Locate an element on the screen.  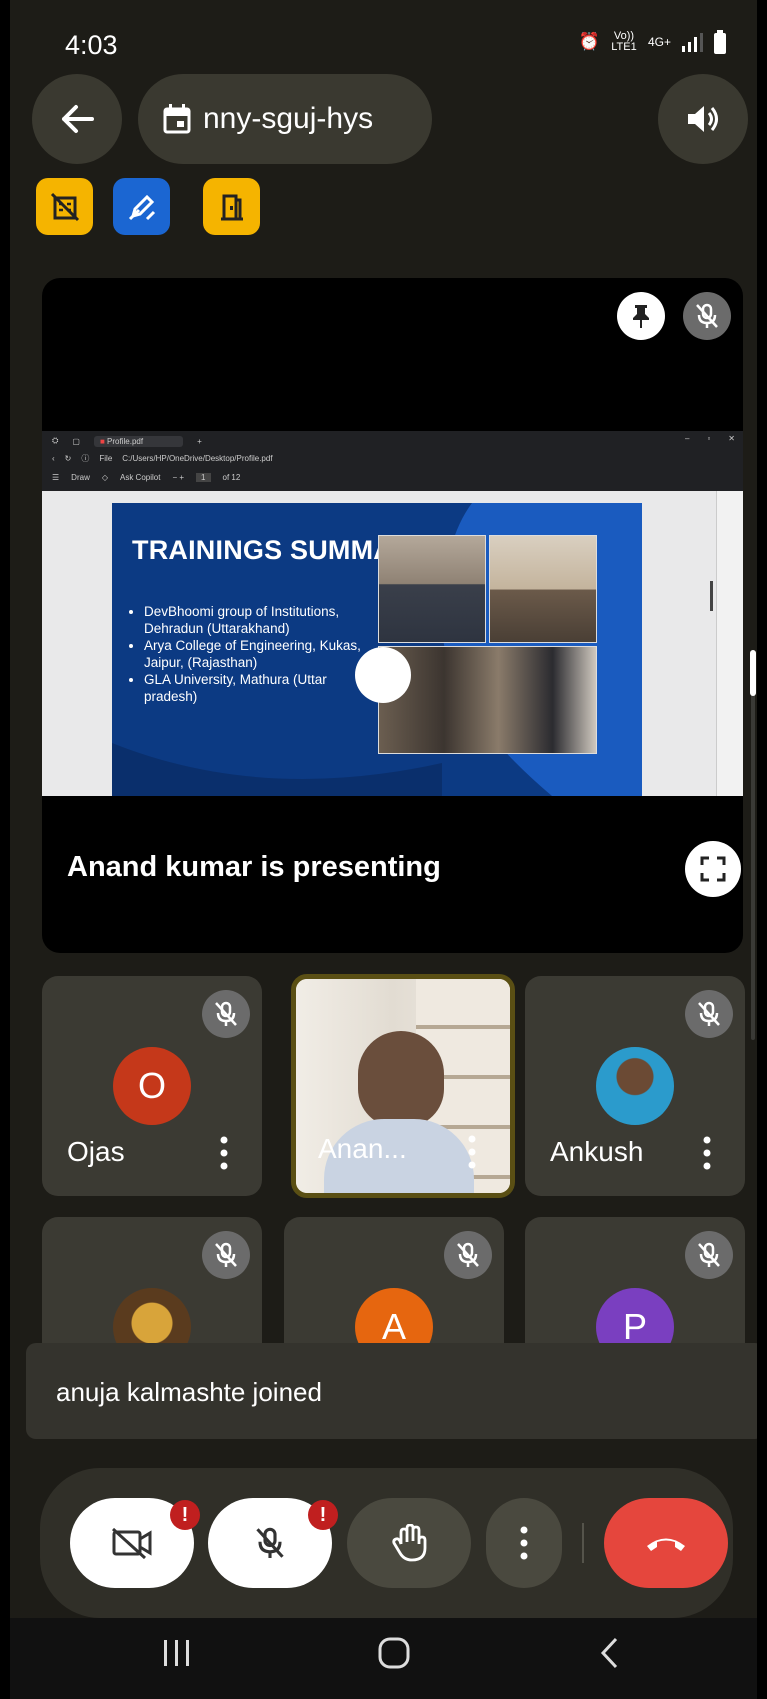
contents-icon: ☰ is located at coordinates (55, 477).